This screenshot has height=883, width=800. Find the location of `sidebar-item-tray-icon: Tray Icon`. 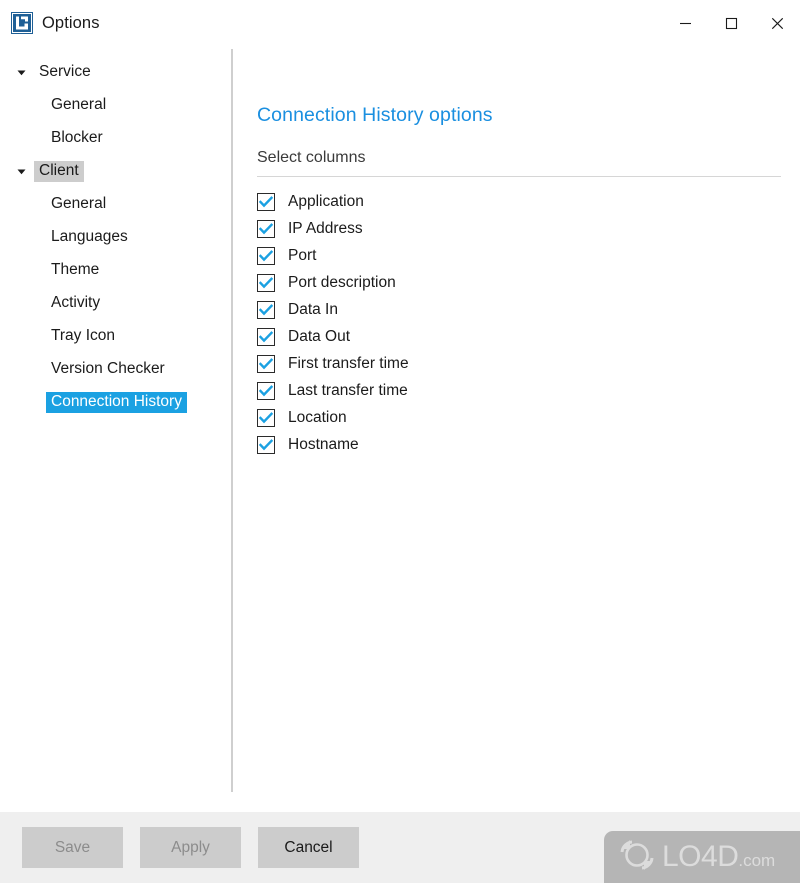

sidebar-item-tray-icon: Tray Icon is located at coordinates (116, 336).